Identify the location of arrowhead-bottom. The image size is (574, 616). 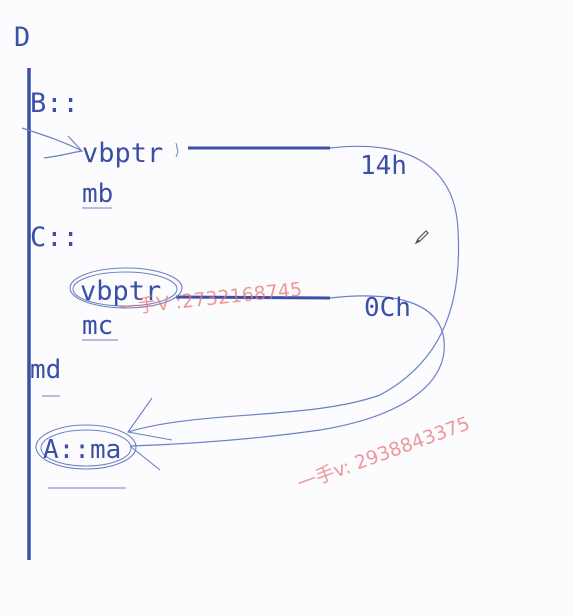
(145, 458).